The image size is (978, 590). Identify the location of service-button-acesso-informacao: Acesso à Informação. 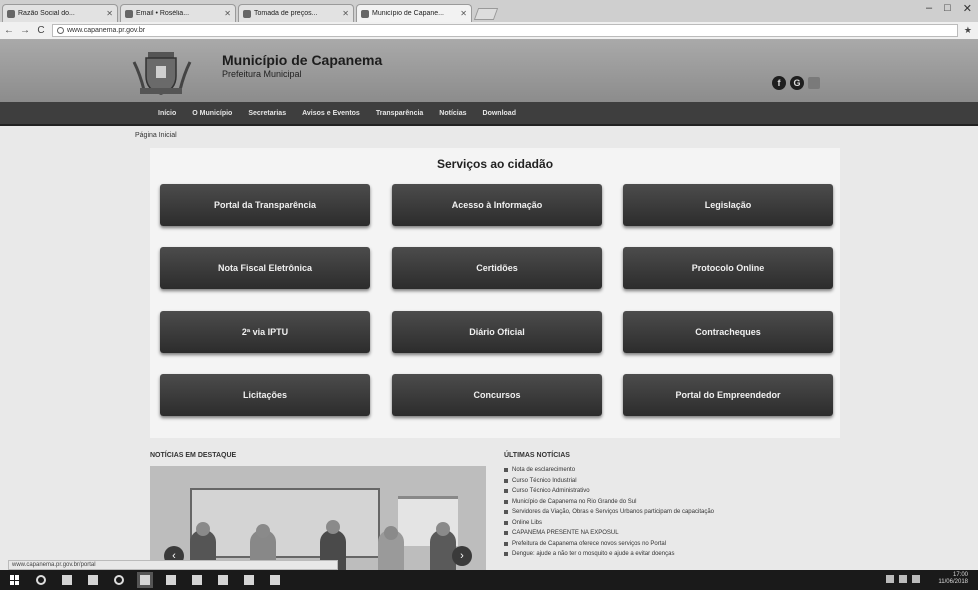
(497, 205).